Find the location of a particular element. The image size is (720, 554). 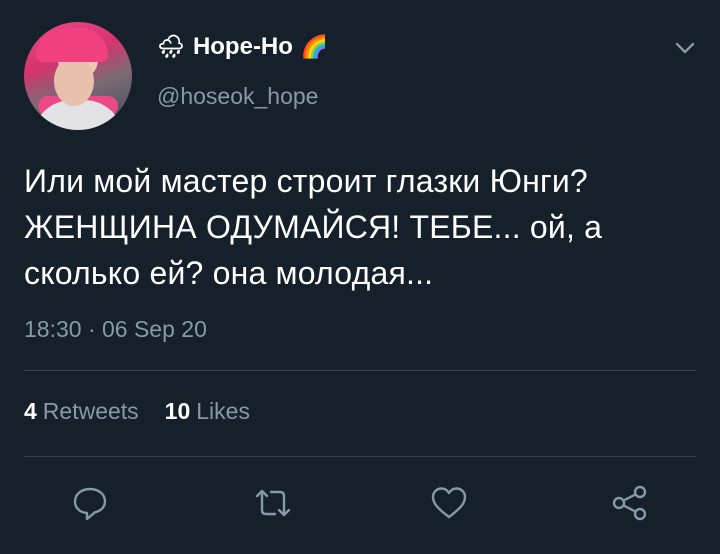

retweet-button is located at coordinates (273, 503).